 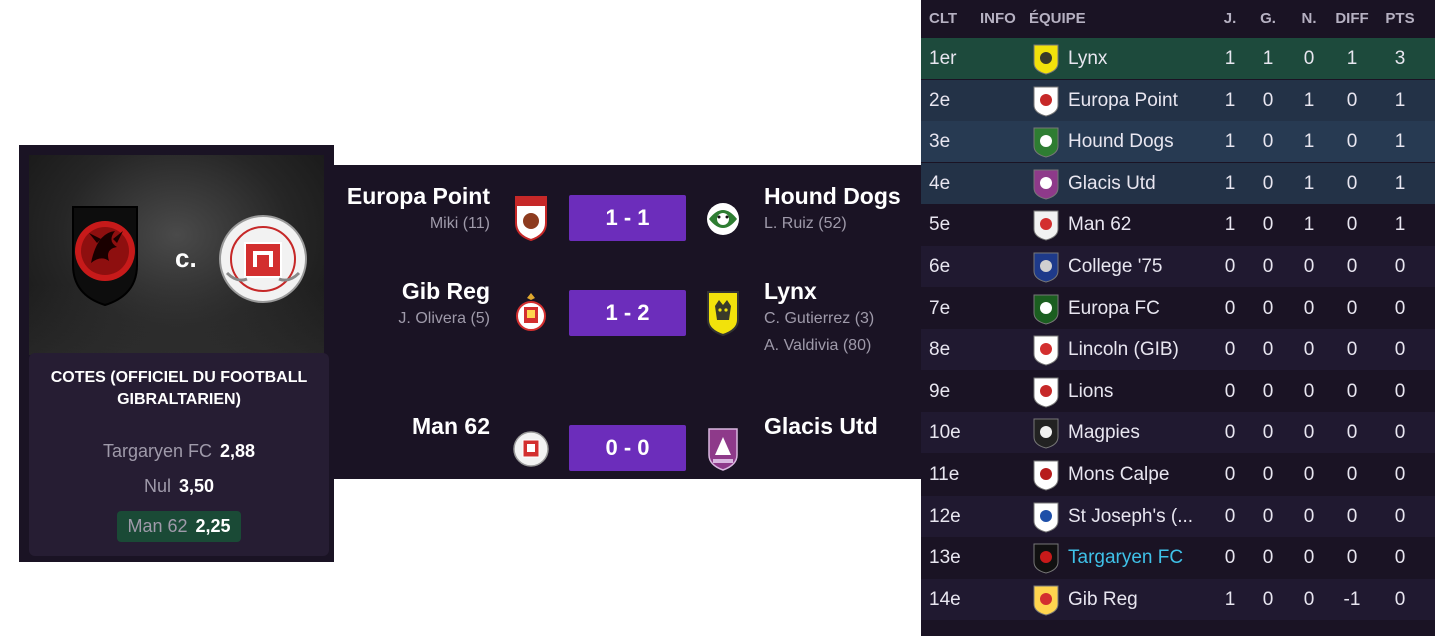 What do you see at coordinates (1178, 58) in the screenshot?
I see `table-row: 1er 1 1 0 1 3 Lynx` at bounding box center [1178, 58].